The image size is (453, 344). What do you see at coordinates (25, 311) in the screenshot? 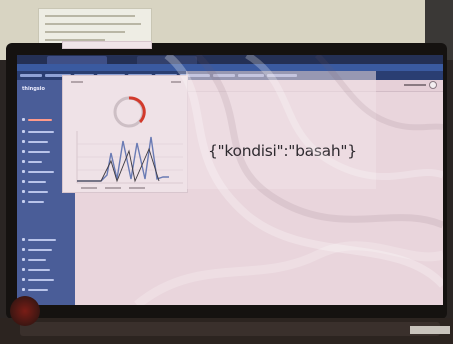
I see `red-object` at bounding box center [25, 311].